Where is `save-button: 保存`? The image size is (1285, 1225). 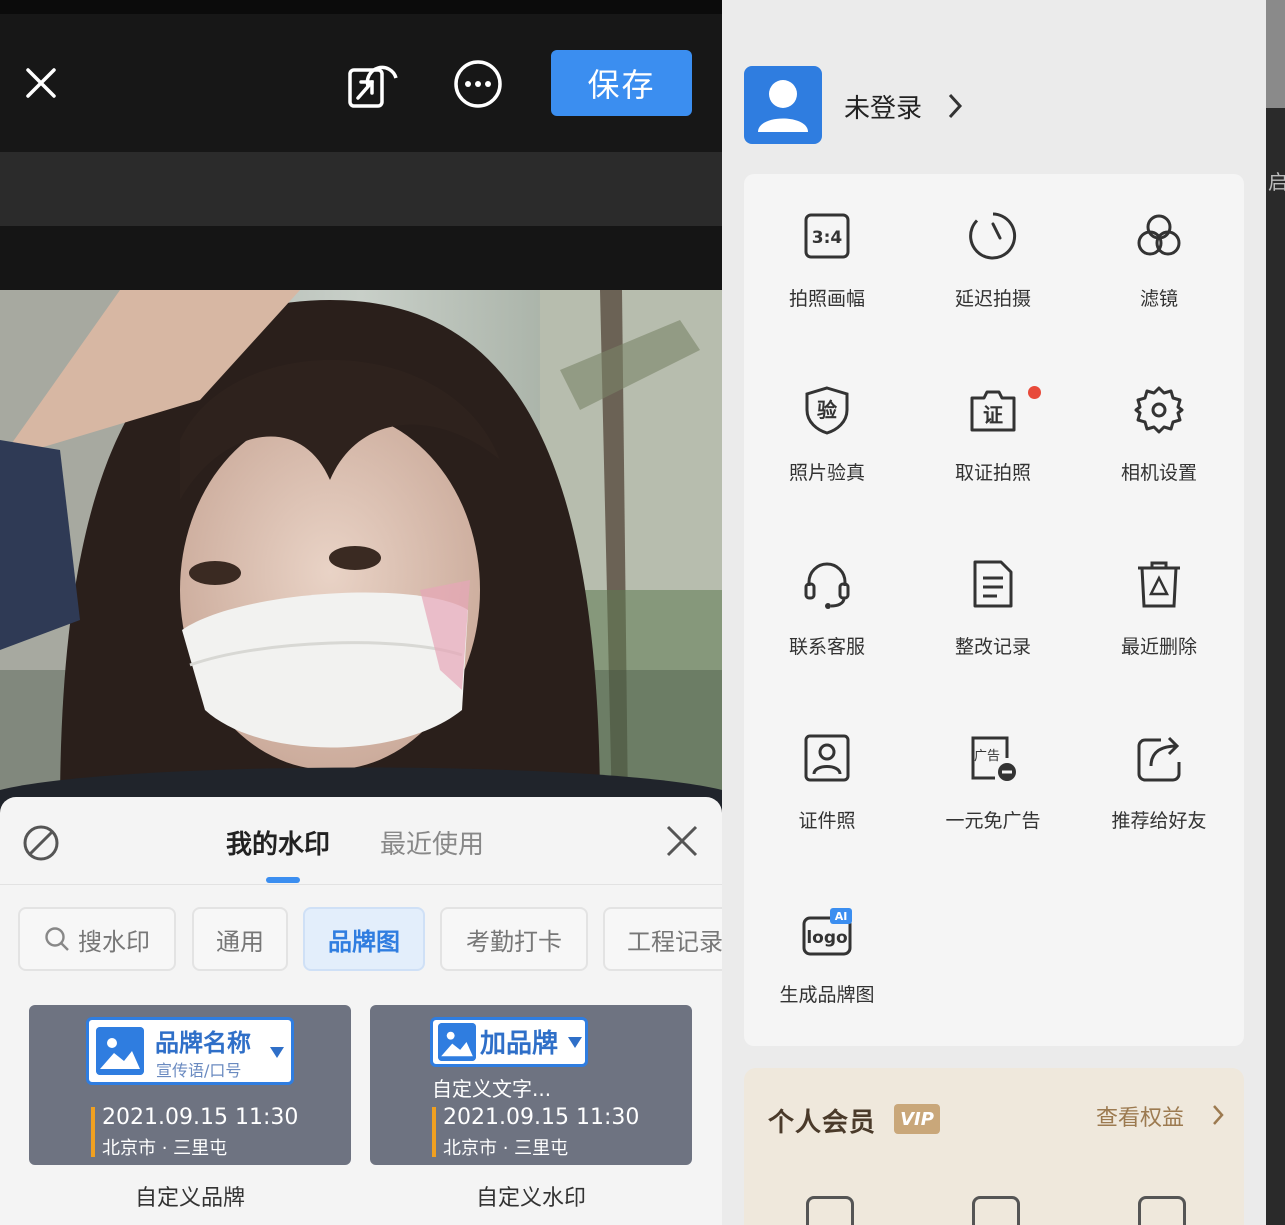
save-button: 保存 is located at coordinates (621, 83).